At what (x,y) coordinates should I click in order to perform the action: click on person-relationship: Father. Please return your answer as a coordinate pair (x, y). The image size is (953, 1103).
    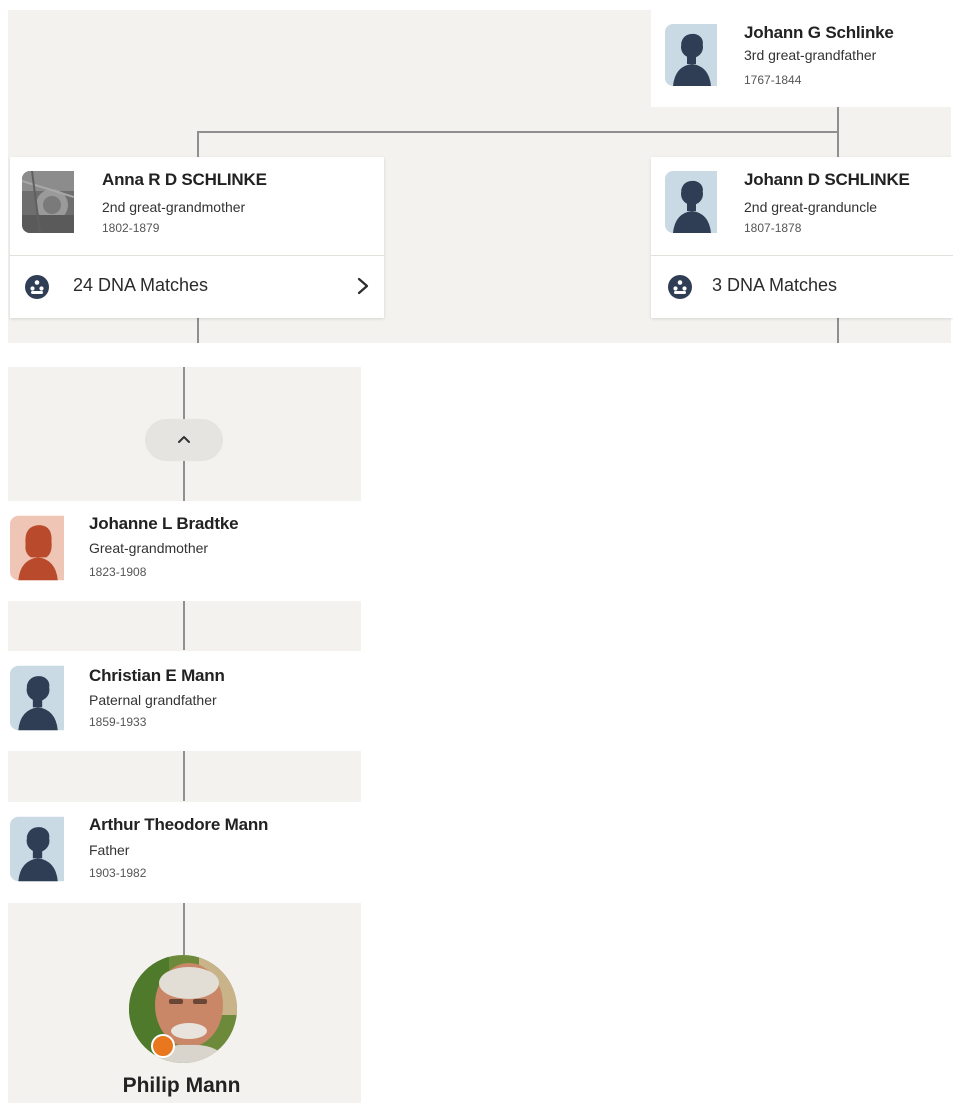
    Looking at the image, I should click on (109, 850).